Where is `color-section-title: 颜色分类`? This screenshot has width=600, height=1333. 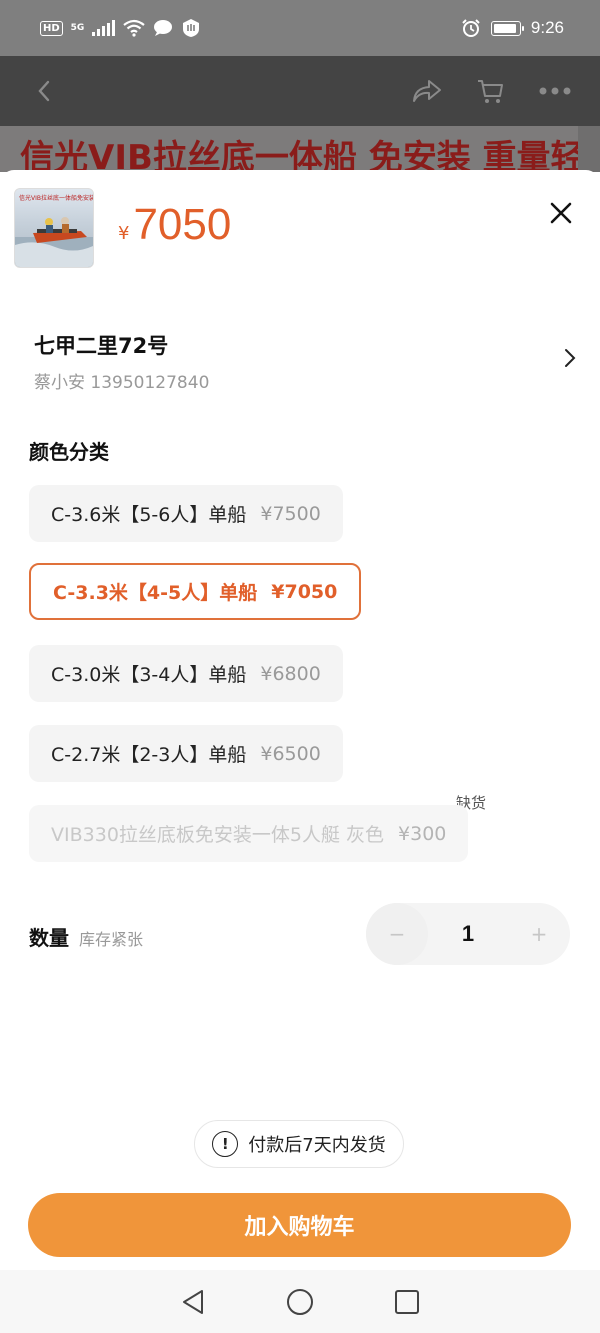 color-section-title: 颜色分类 is located at coordinates (69, 452).